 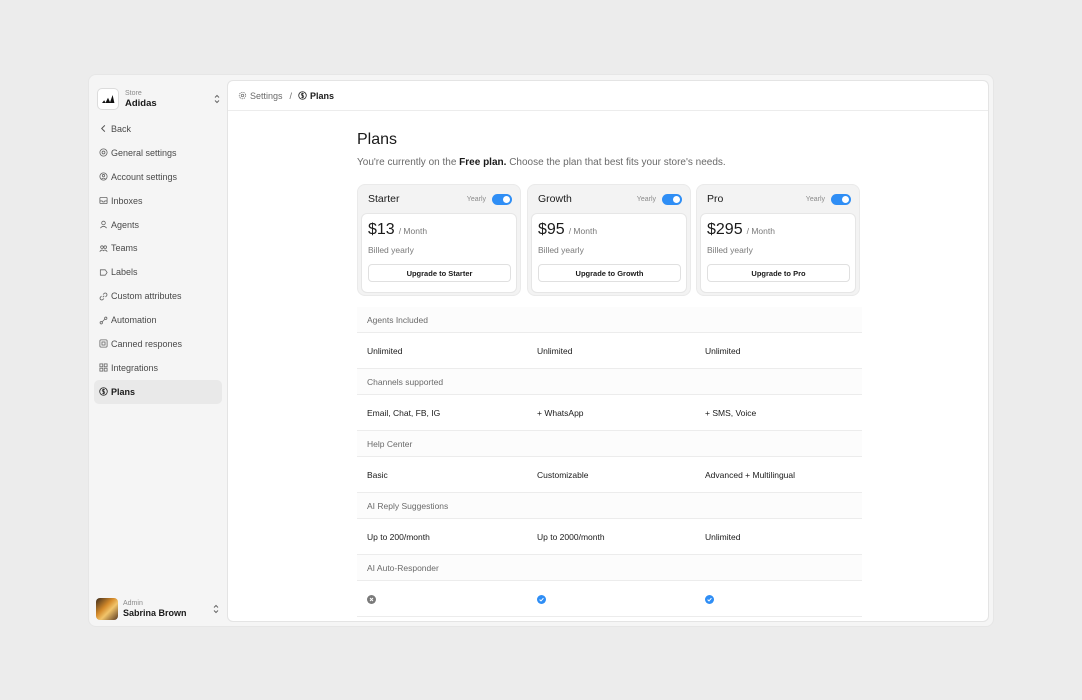 I want to click on sidebar-item-integrations: Integrations, so click(x=158, y=368).